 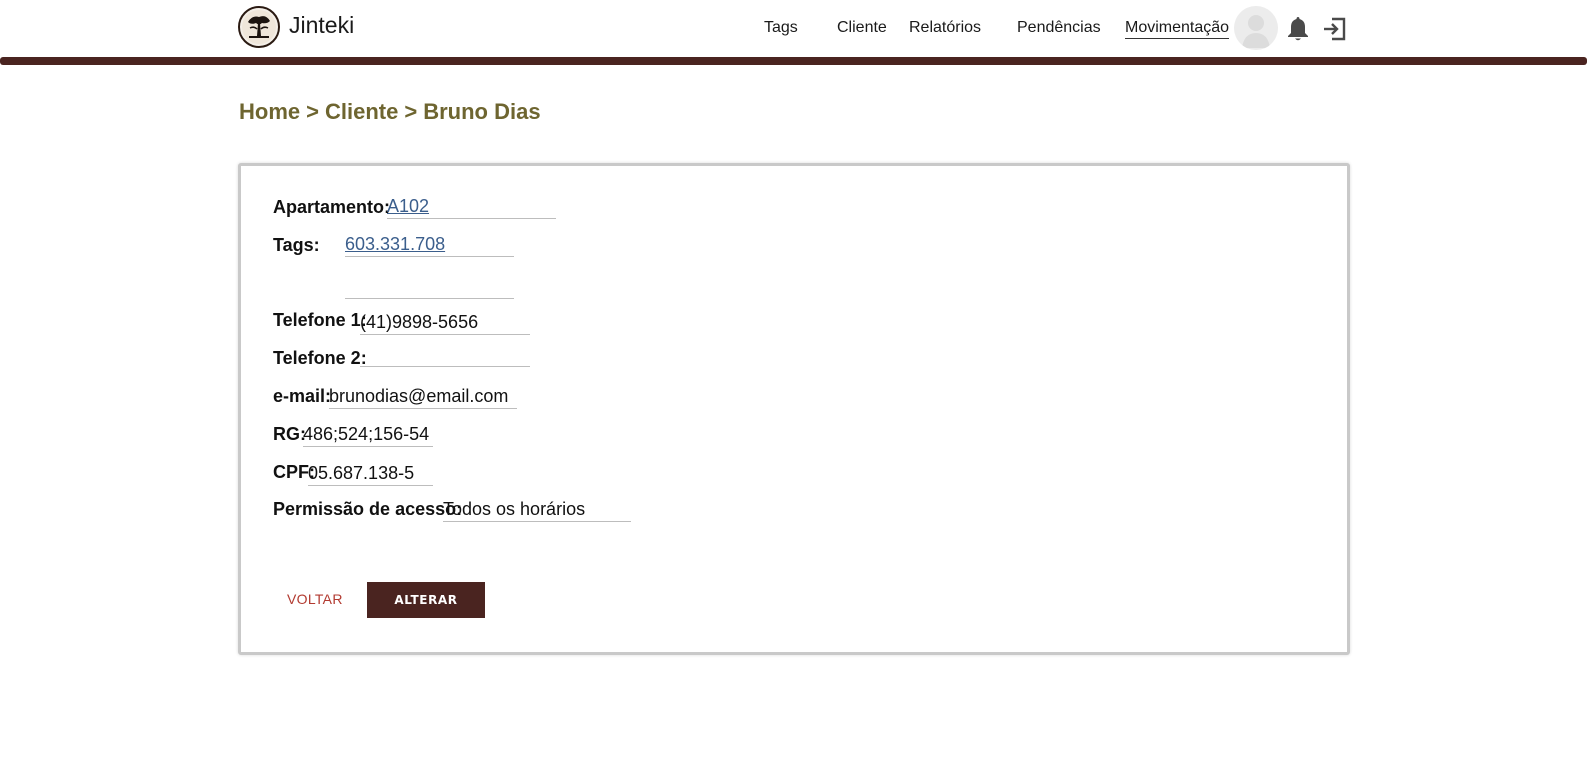 I want to click on rg-label: RG:, so click(x=289, y=434).